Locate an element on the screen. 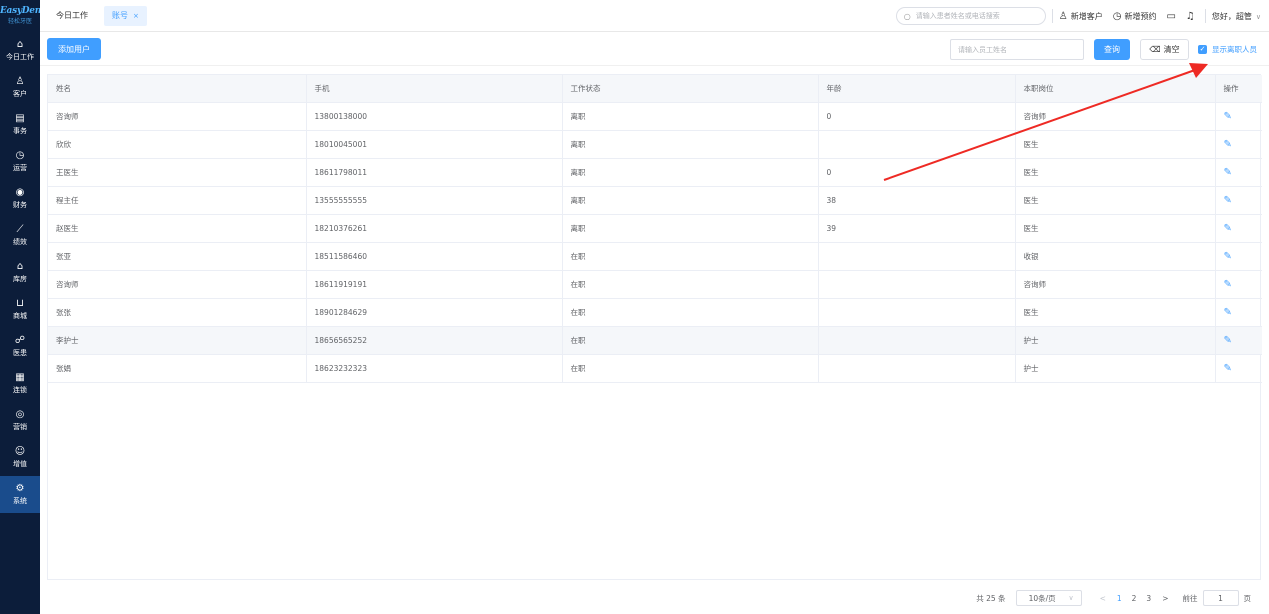  cell-phone: 18511586460 is located at coordinates (434, 256).